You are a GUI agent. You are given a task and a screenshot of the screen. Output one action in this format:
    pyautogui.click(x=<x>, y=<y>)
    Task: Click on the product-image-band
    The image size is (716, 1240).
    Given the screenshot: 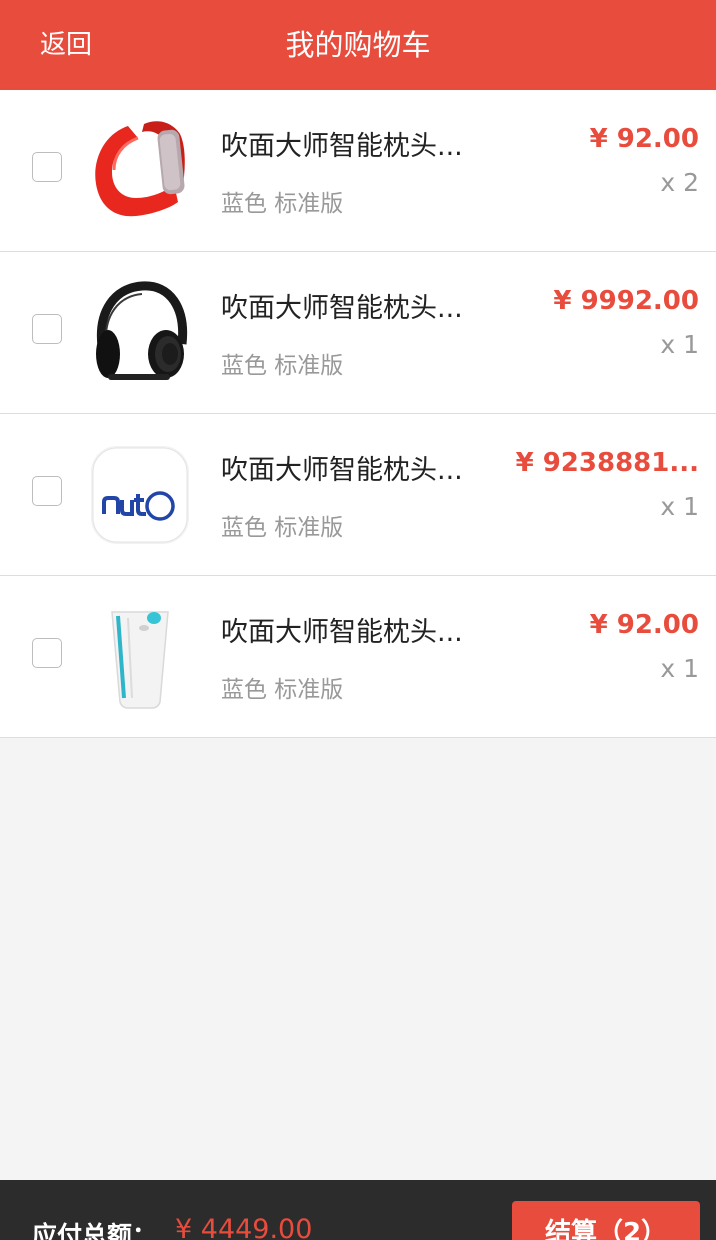 What is the action you would take?
    pyautogui.click(x=140, y=170)
    